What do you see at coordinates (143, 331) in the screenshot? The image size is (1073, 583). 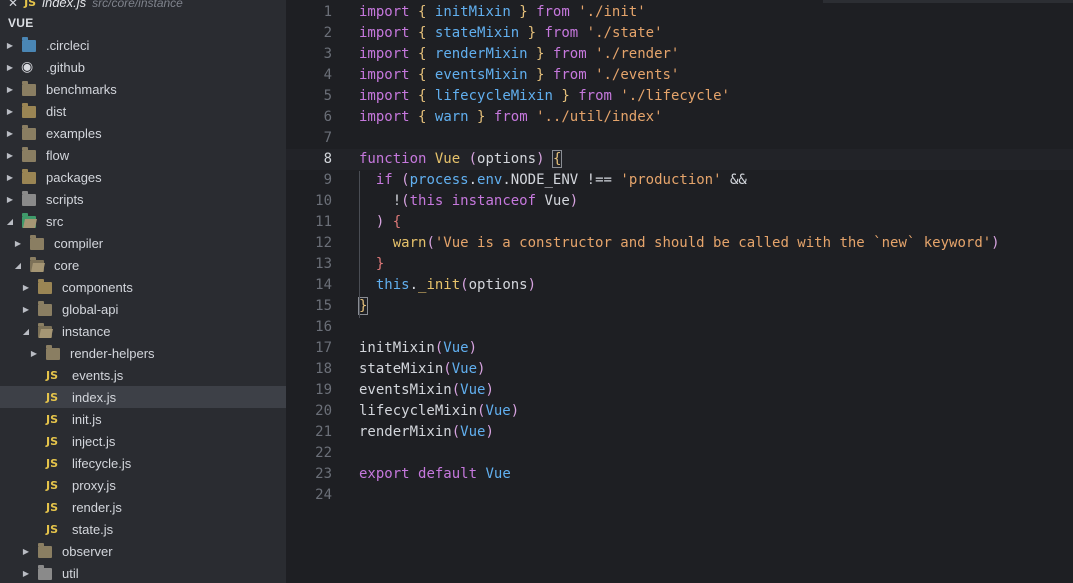 I see `folder-item-instance: ◢ instance` at bounding box center [143, 331].